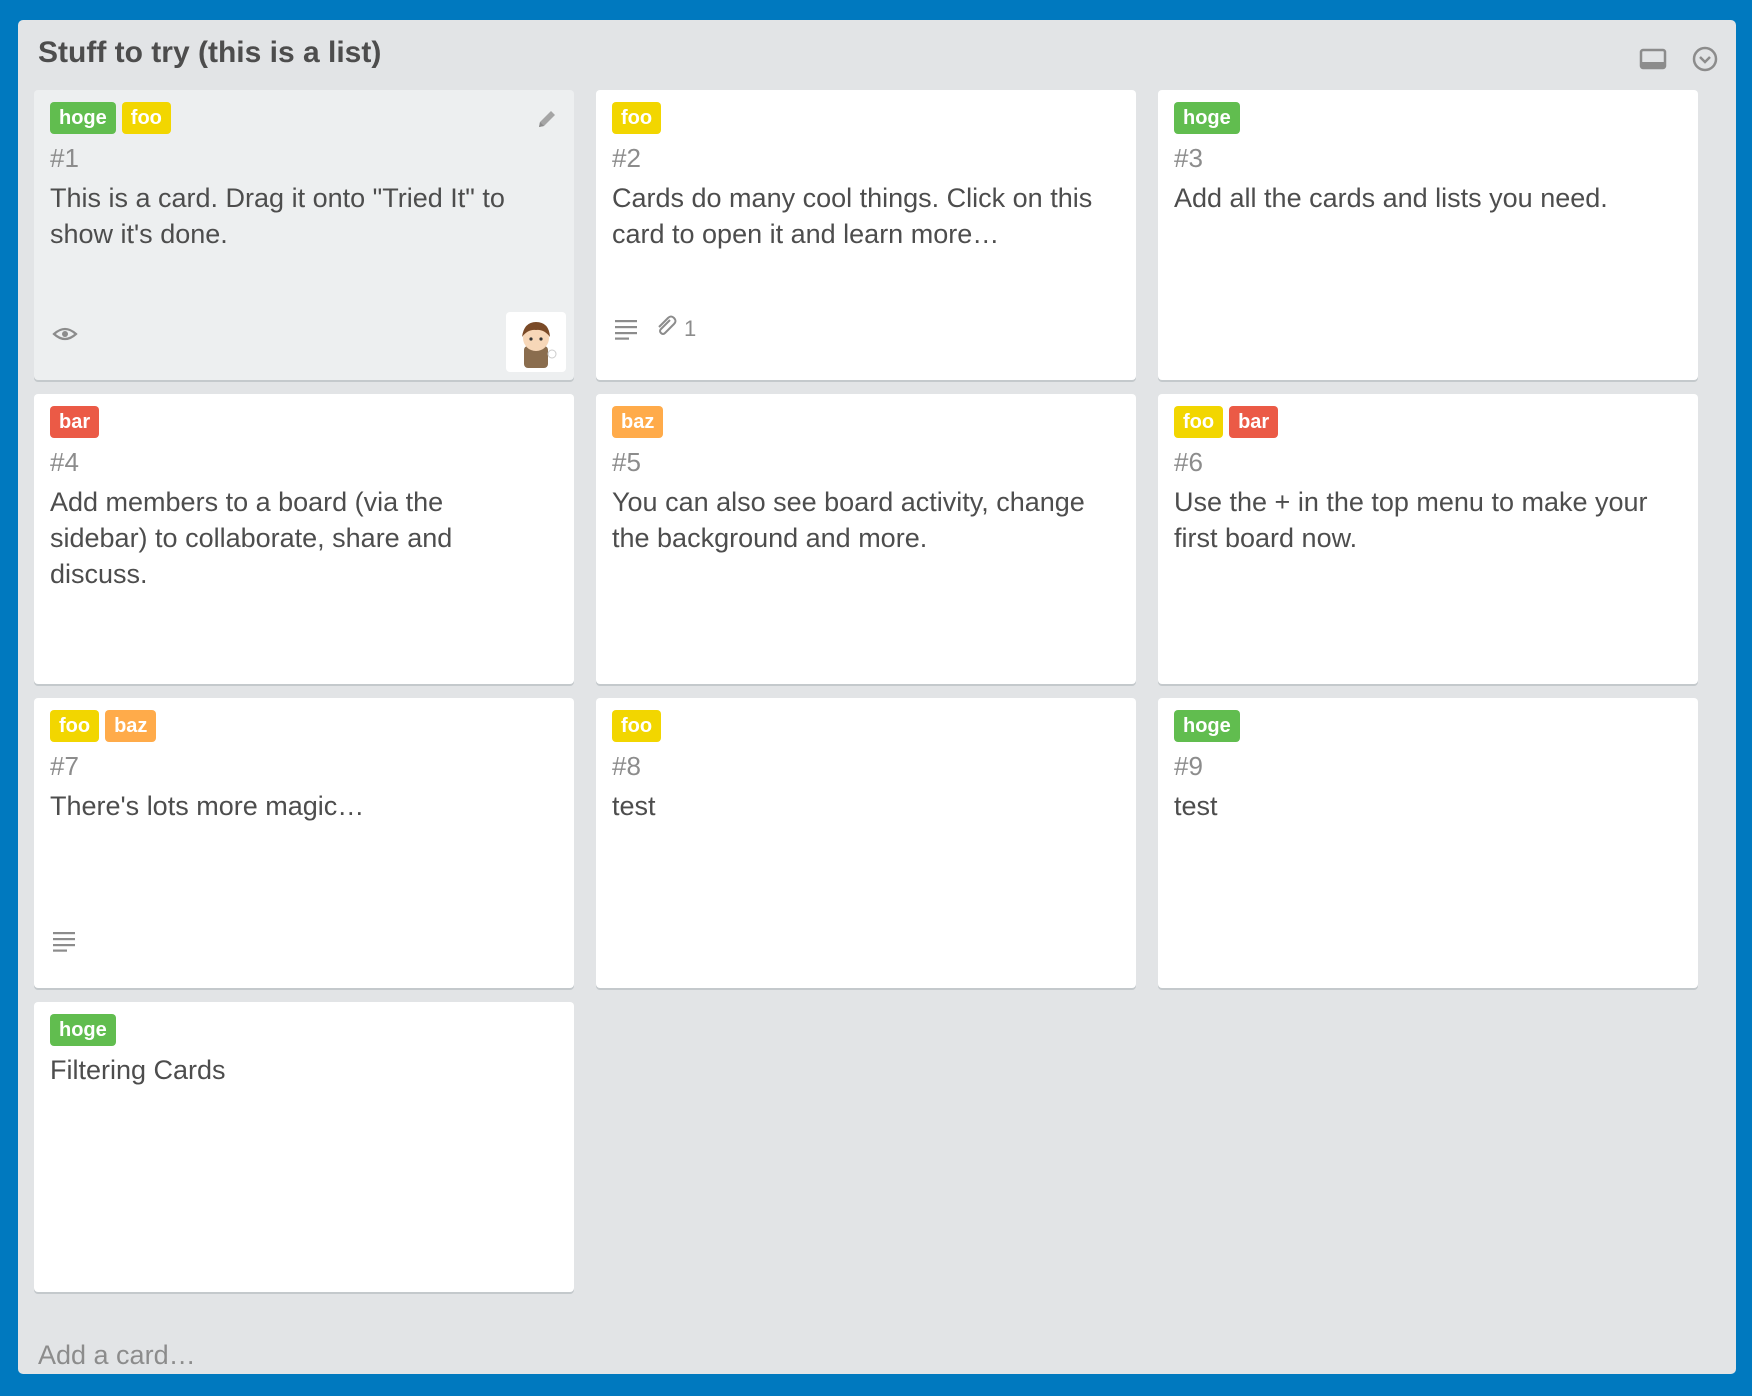 Image resolution: width=1752 pixels, height=1396 pixels. What do you see at coordinates (304, 1147) in the screenshot?
I see `card: hoge Filtering Cards` at bounding box center [304, 1147].